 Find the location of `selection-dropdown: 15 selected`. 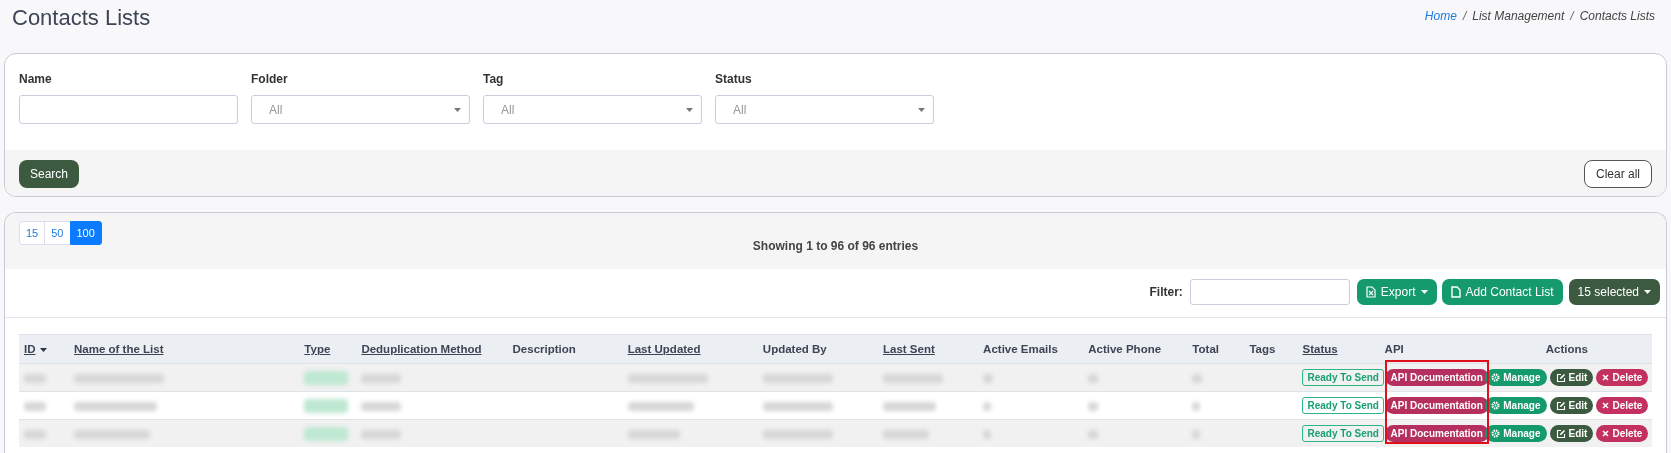

selection-dropdown: 15 selected is located at coordinates (1614, 292).